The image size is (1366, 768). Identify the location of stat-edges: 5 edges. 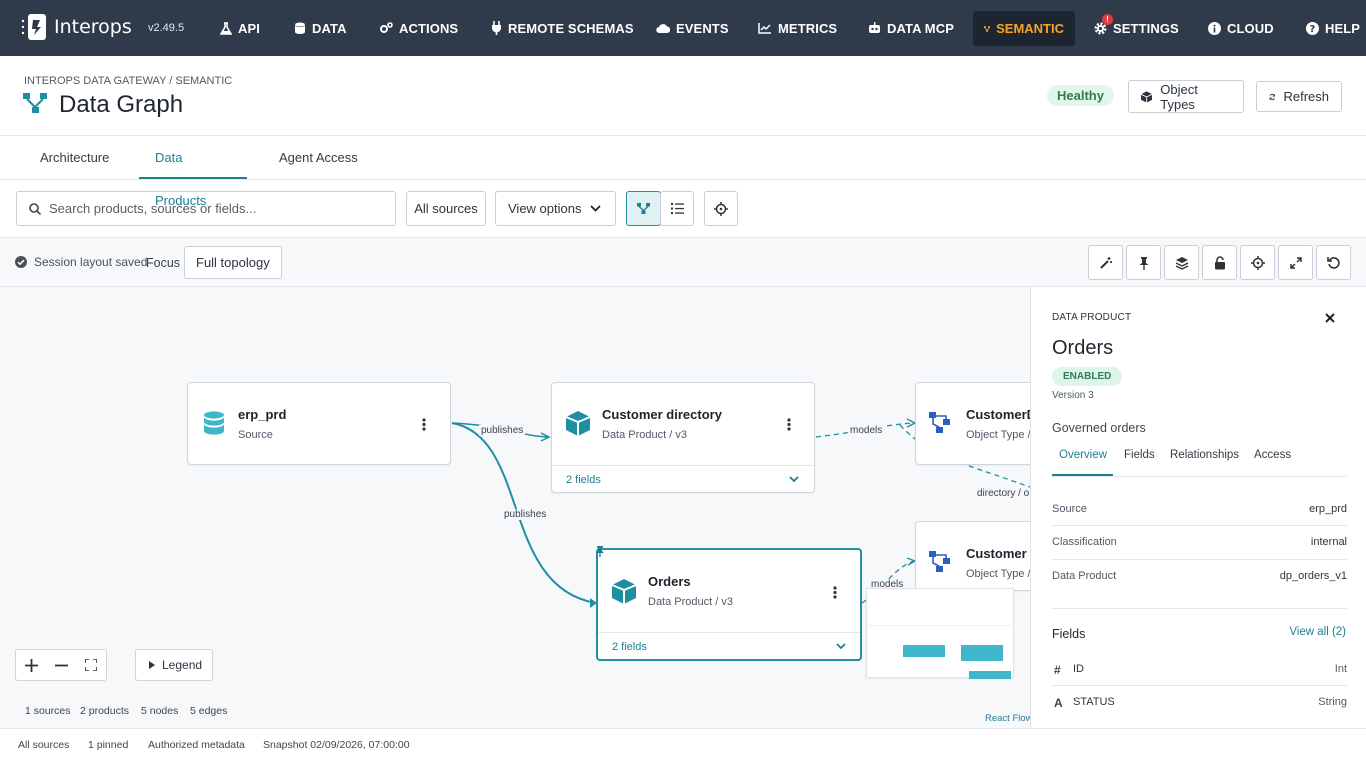
(209, 711).